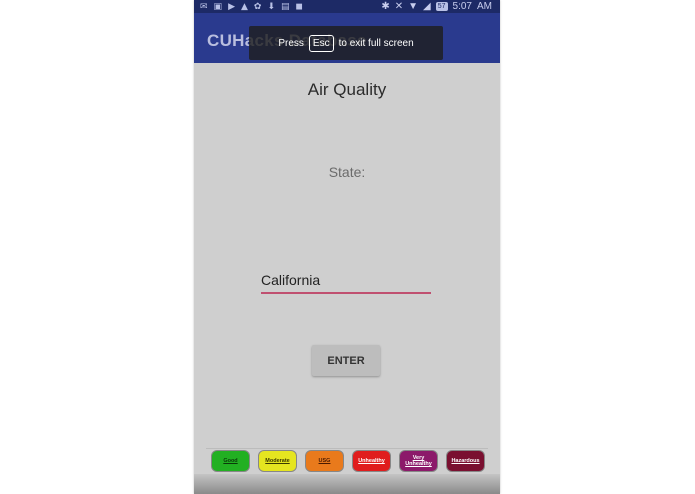 The image size is (695, 494). I want to click on aqi-chip-unhealthy: Unhealthy, so click(371, 461).